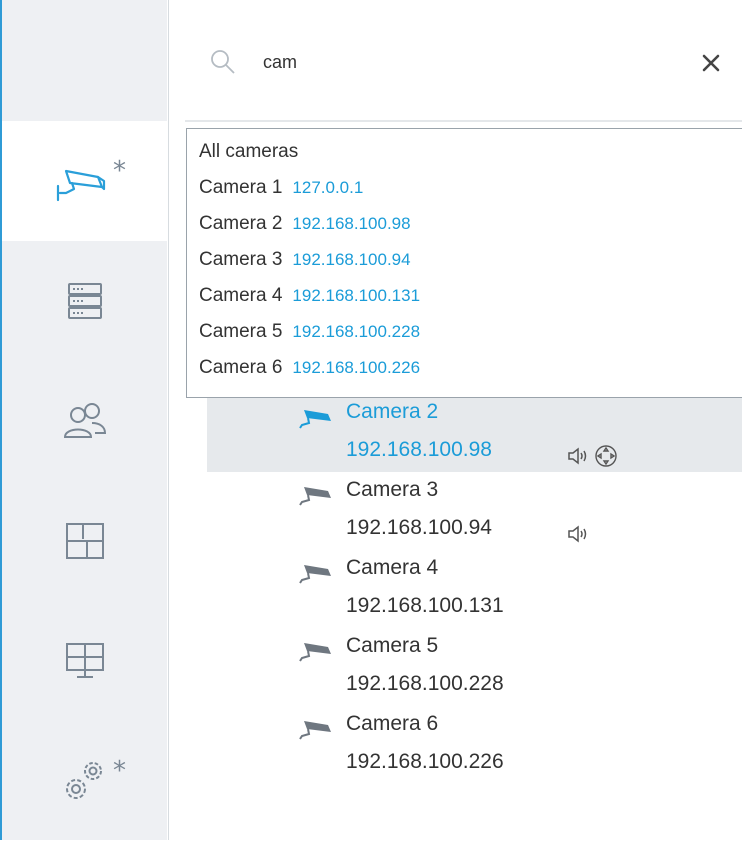 The width and height of the screenshot is (742, 841). I want to click on settings-badge: *, so click(119, 771).